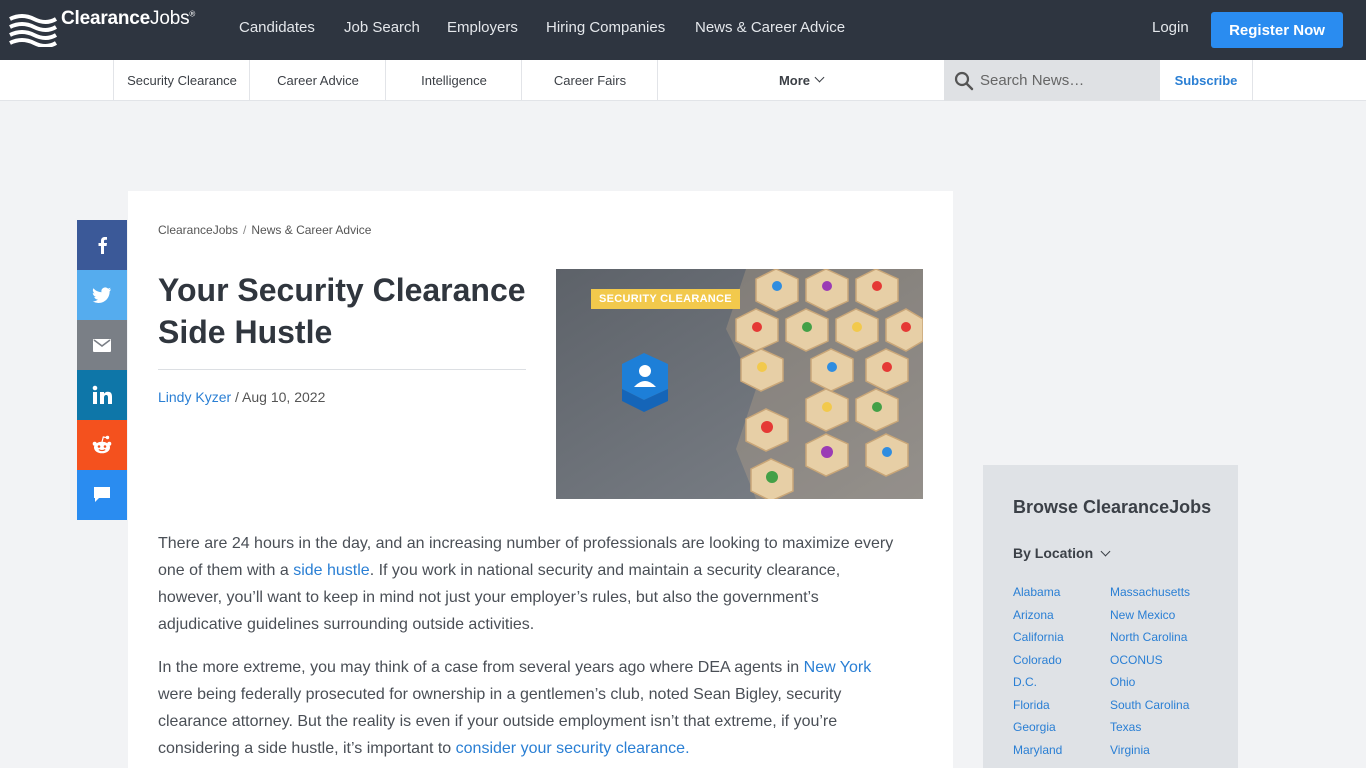  What do you see at coordinates (1125, 727) in the screenshot?
I see `location-link: Texas` at bounding box center [1125, 727].